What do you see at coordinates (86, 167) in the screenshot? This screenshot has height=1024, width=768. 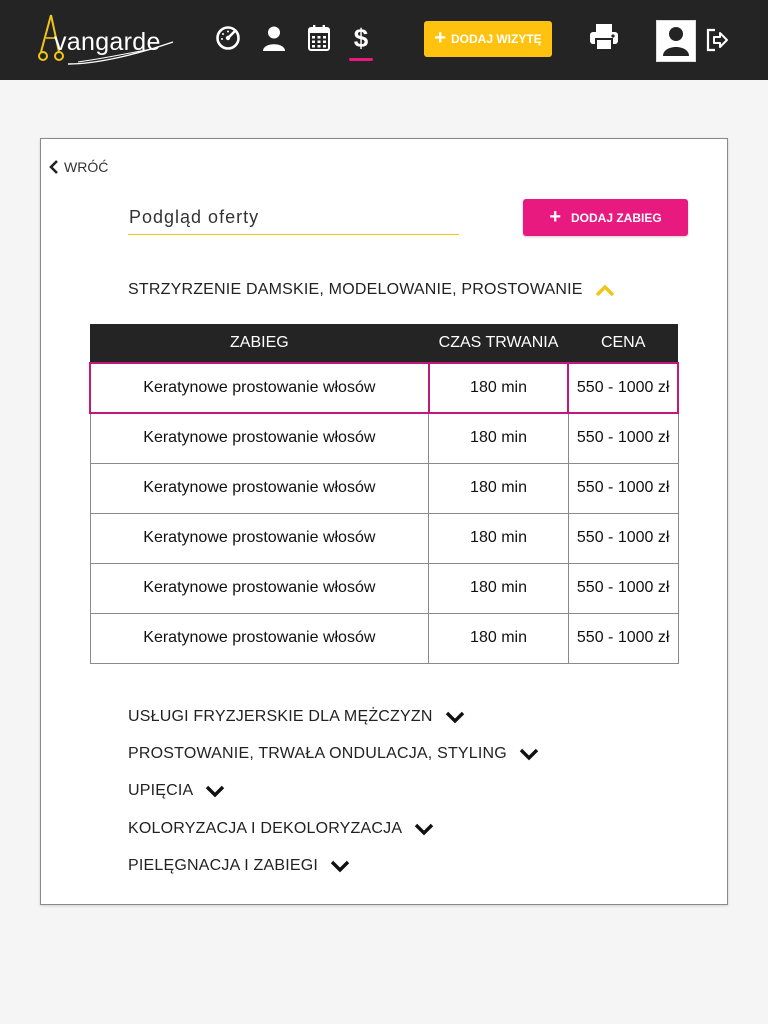 I see `back-label: WRÓĆ` at bounding box center [86, 167].